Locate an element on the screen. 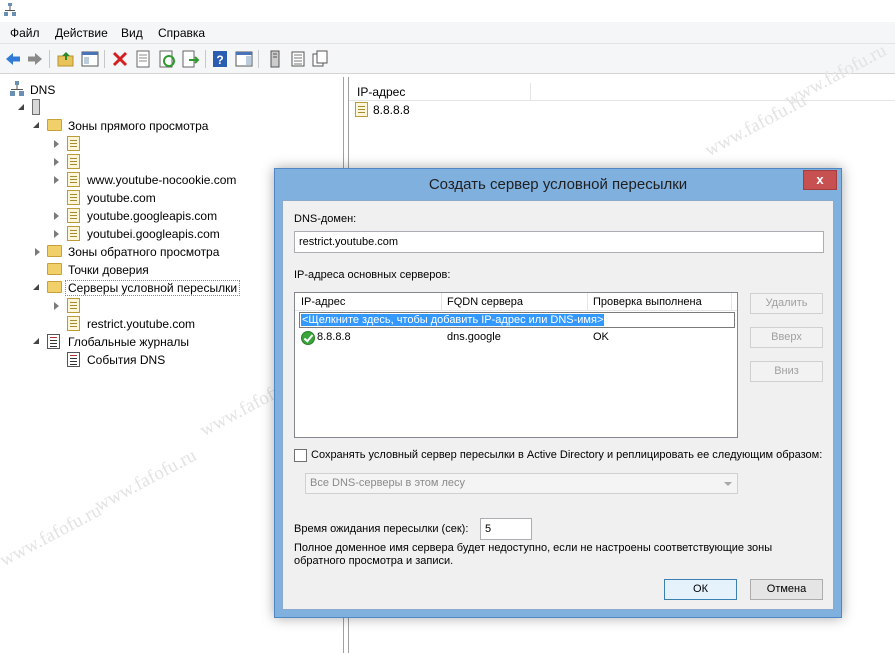 This screenshot has width=895, height=653. show-hide-tree-icon is located at coordinates (90, 59).